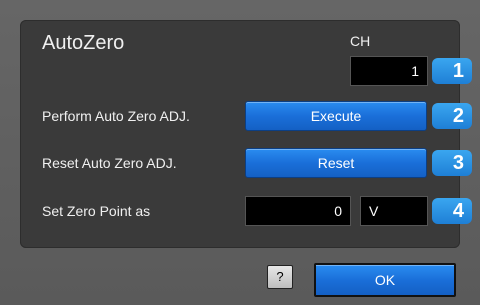 The width and height of the screenshot is (480, 305). What do you see at coordinates (452, 163) in the screenshot?
I see `step-3-tag: 3` at bounding box center [452, 163].